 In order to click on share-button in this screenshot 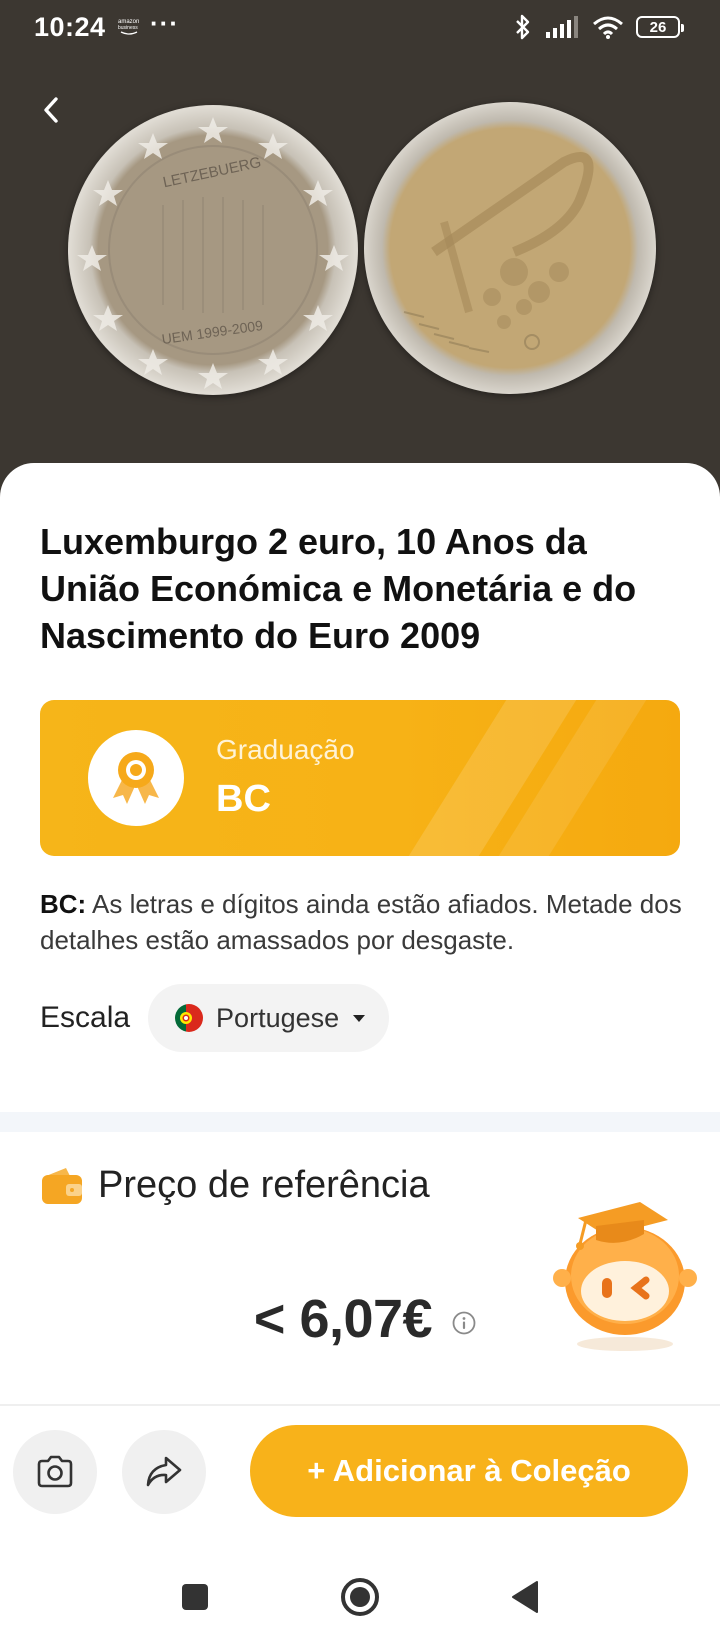, I will do `click(164, 1472)`.